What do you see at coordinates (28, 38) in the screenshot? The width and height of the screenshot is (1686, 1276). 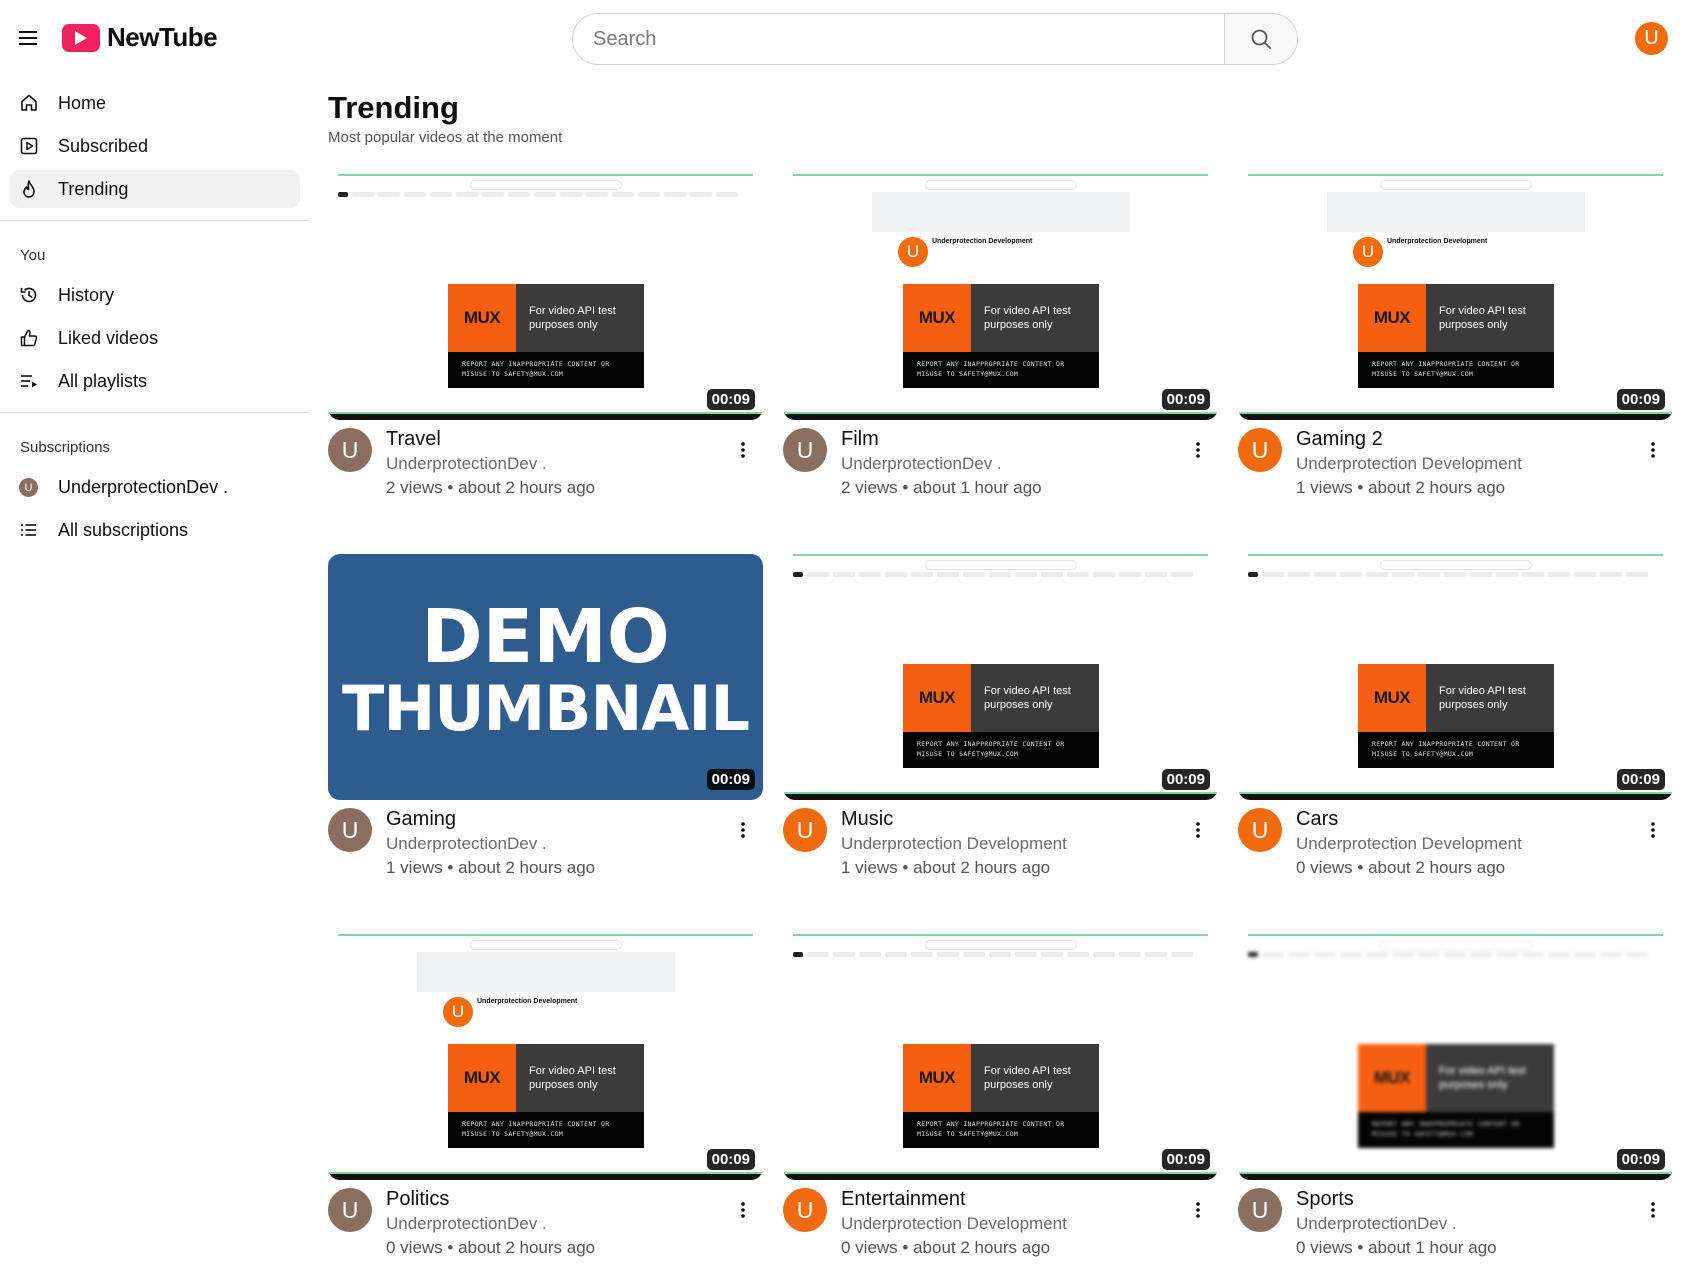 I see `hamburger-menu-icon` at bounding box center [28, 38].